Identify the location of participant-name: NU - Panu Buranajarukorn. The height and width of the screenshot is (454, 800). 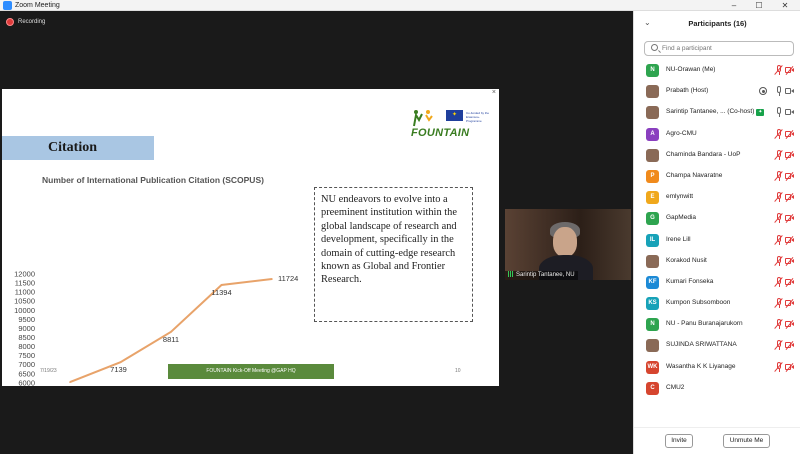
(704, 323).